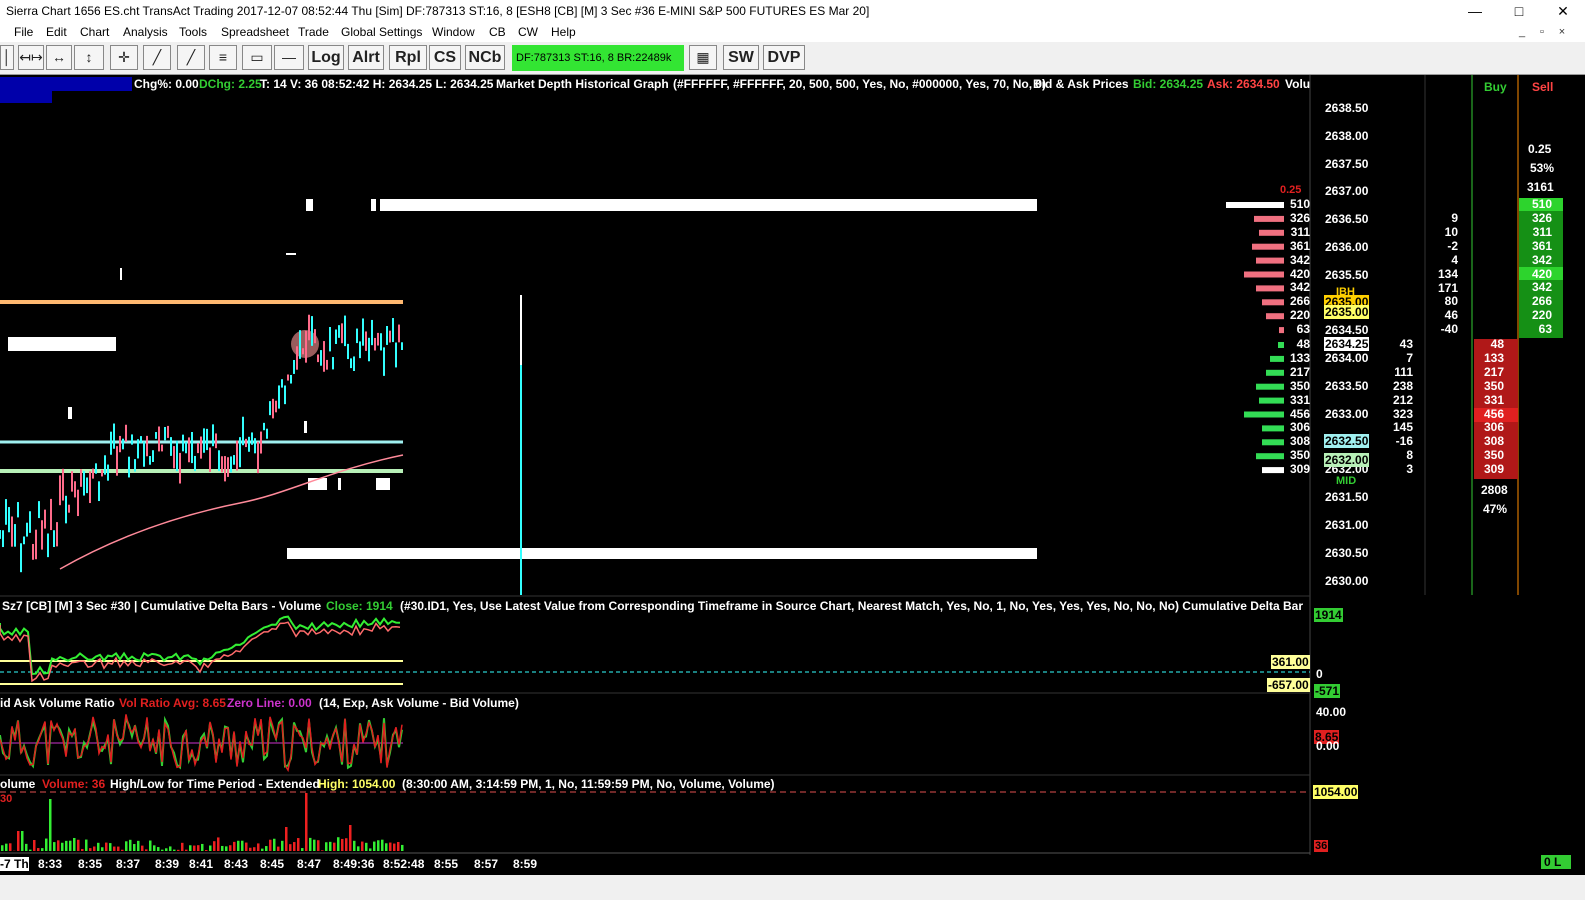 The width and height of the screenshot is (1585, 900). Describe the element at coordinates (89, 57) in the screenshot. I see `tool-scale-icon: ↕` at that location.